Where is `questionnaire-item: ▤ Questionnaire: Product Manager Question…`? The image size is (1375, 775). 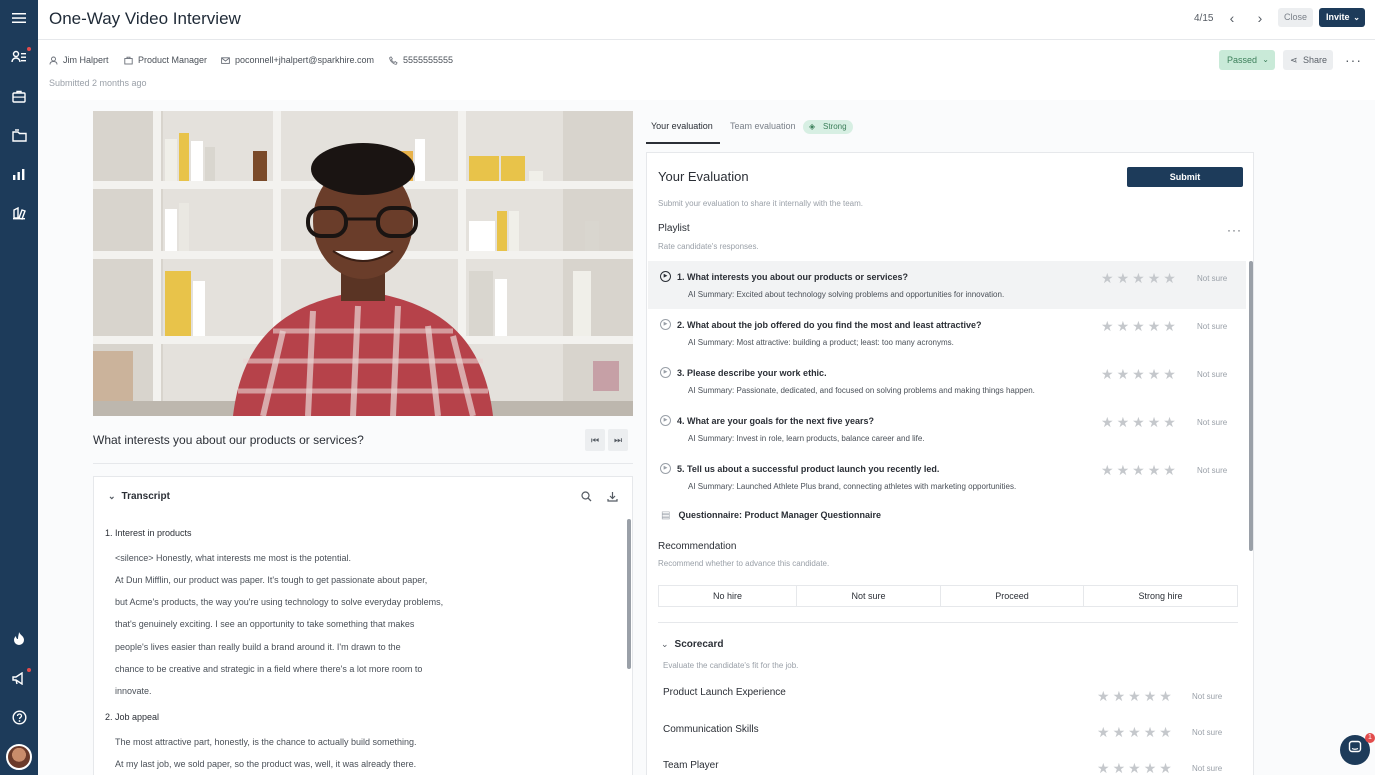
questionnaire-item: ▤ Questionnaire: Product Manager Question… is located at coordinates (771, 515).